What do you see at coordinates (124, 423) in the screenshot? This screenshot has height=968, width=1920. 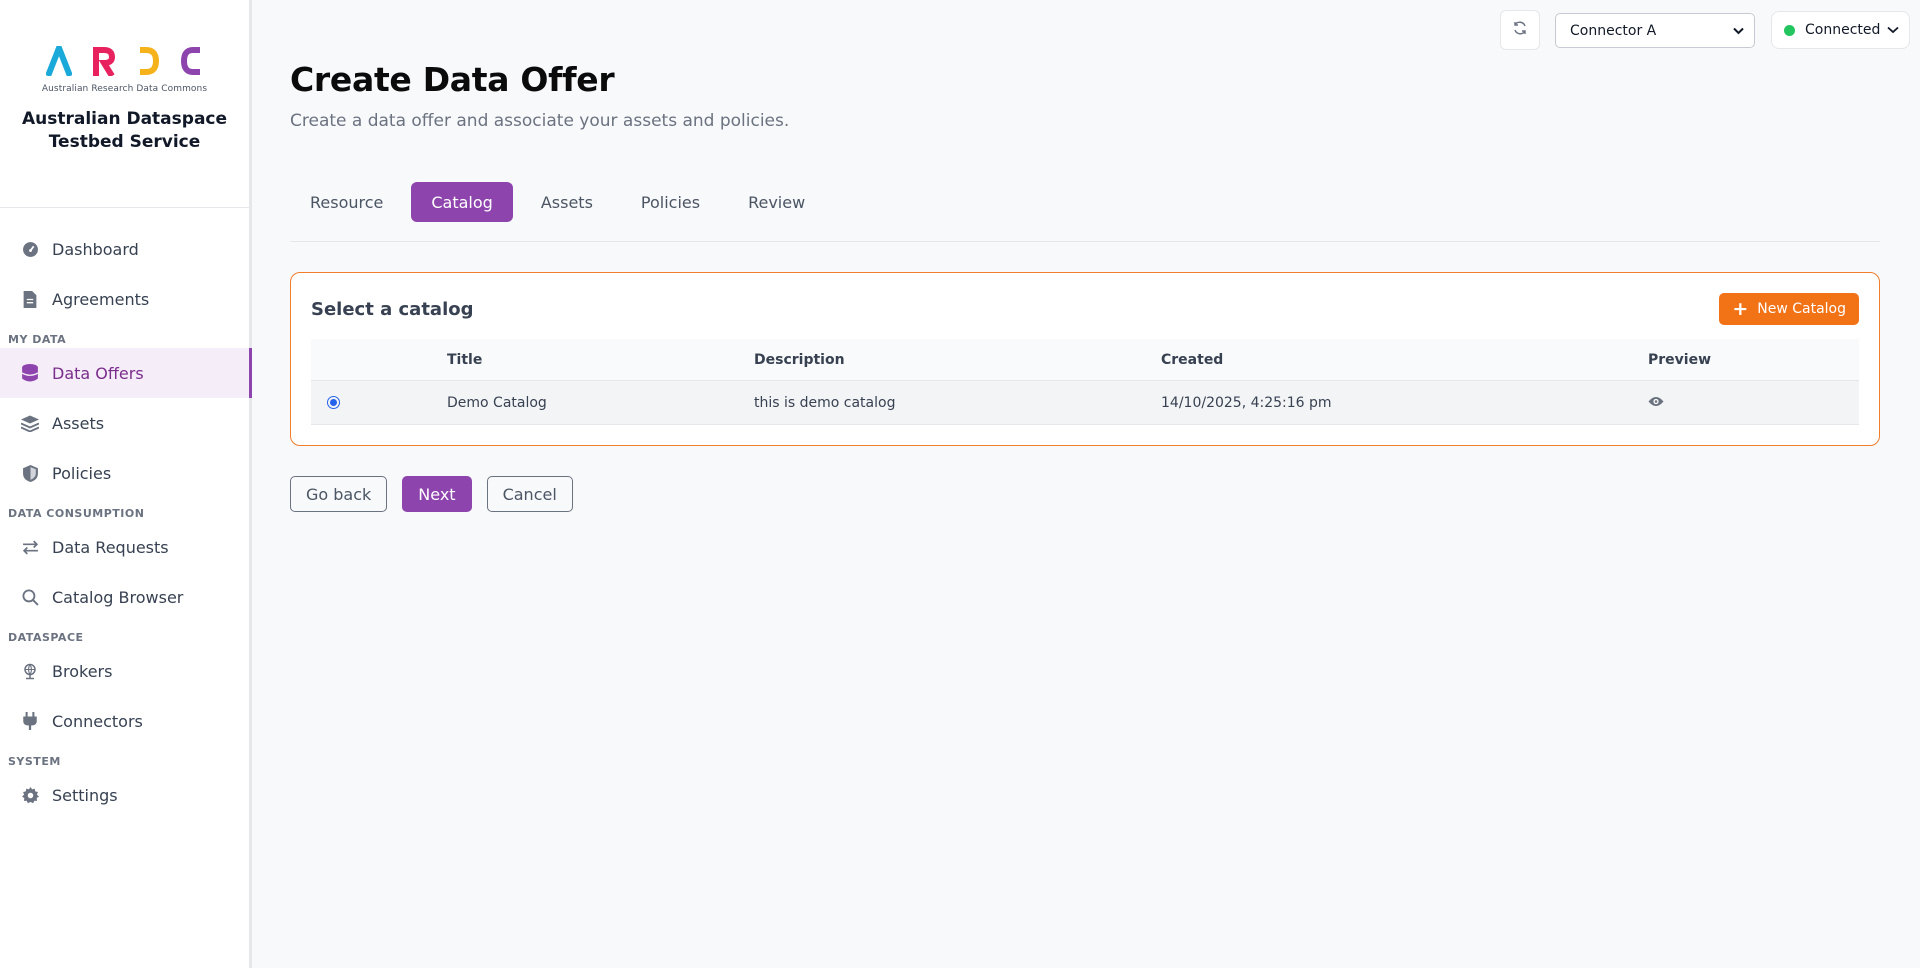 I see `sidebar-item-assets: Assets` at bounding box center [124, 423].